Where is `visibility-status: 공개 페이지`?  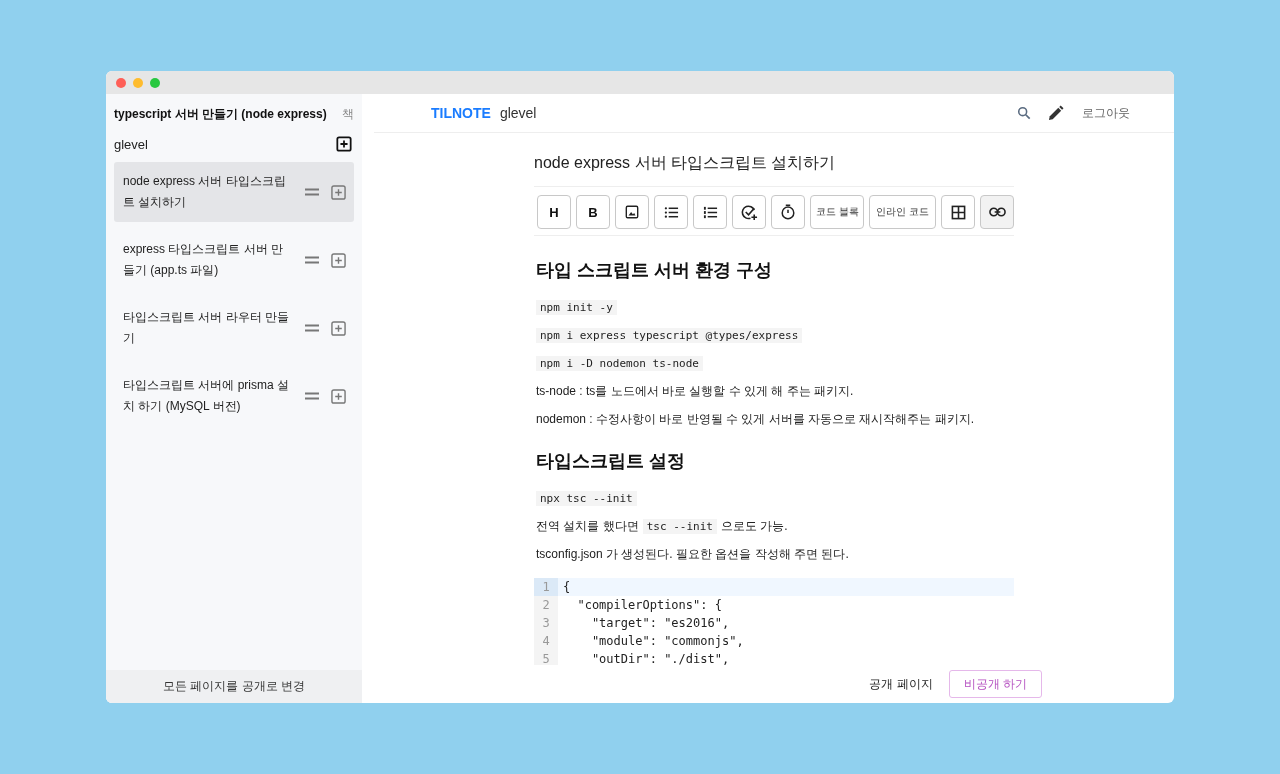
visibility-status: 공개 페이지 is located at coordinates (901, 684).